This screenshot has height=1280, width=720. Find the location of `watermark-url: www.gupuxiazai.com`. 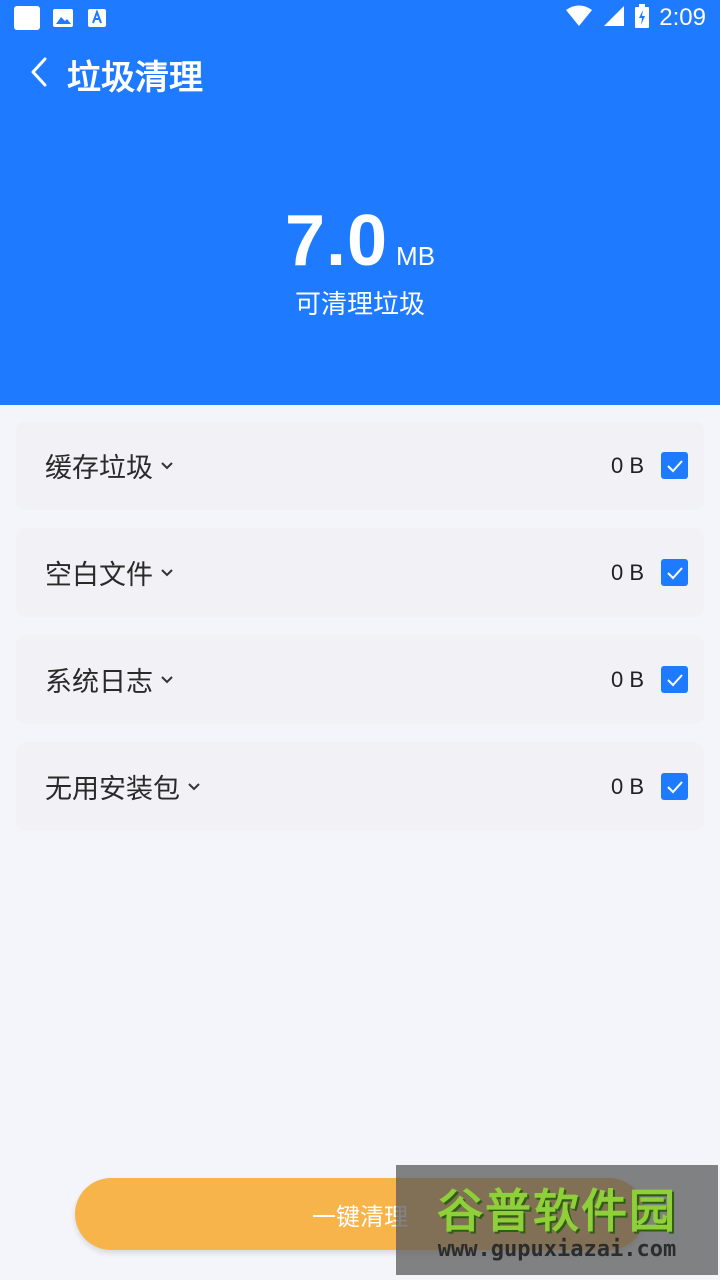

watermark-url: www.gupuxiazai.com is located at coordinates (557, 1249).